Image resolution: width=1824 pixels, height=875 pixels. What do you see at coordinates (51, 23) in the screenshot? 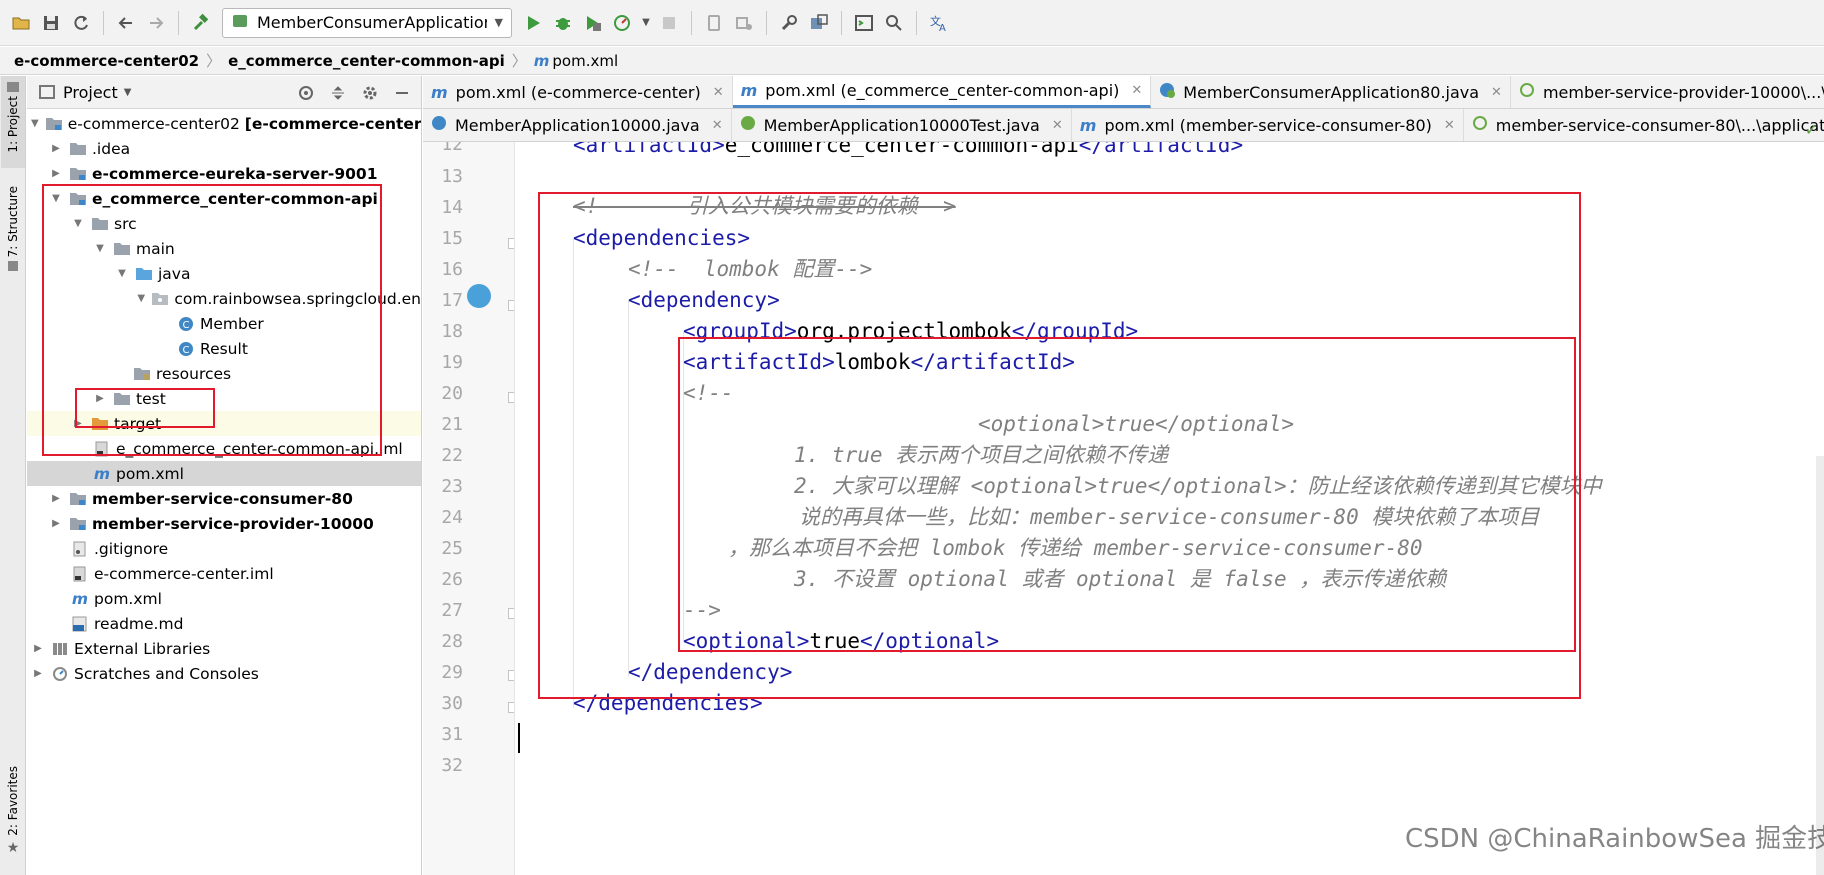
I see `save-icon` at bounding box center [51, 23].